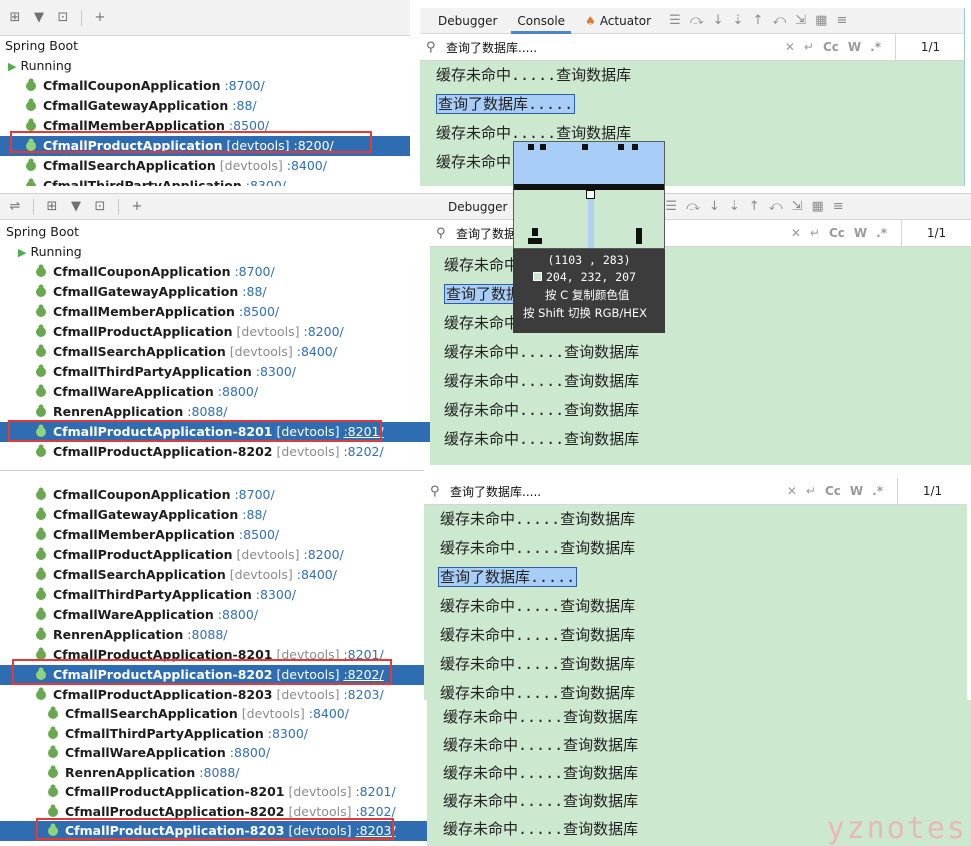  What do you see at coordinates (779, 20) in the screenshot?
I see `drop-frame-icon: ⤺` at bounding box center [779, 20].